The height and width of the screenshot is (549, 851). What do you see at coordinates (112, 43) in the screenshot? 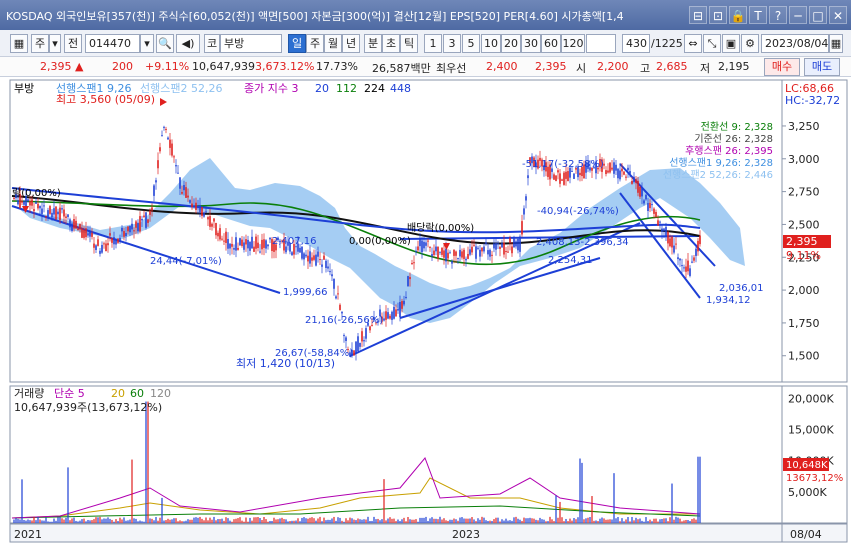
I see `stock-code-input: 014470` at bounding box center [112, 43].